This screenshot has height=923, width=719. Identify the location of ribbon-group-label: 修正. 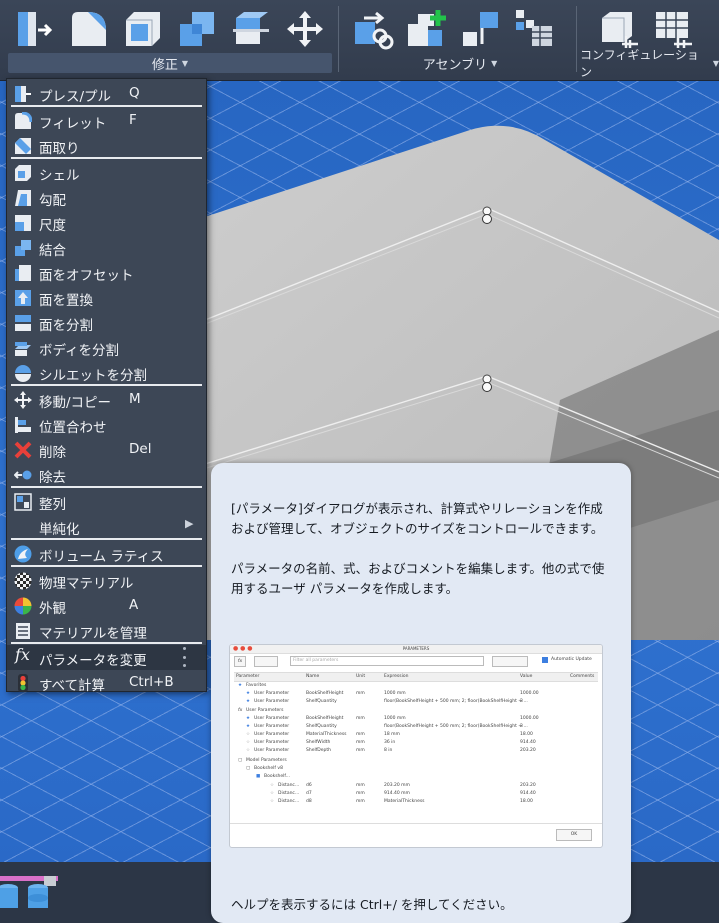
(164, 65).